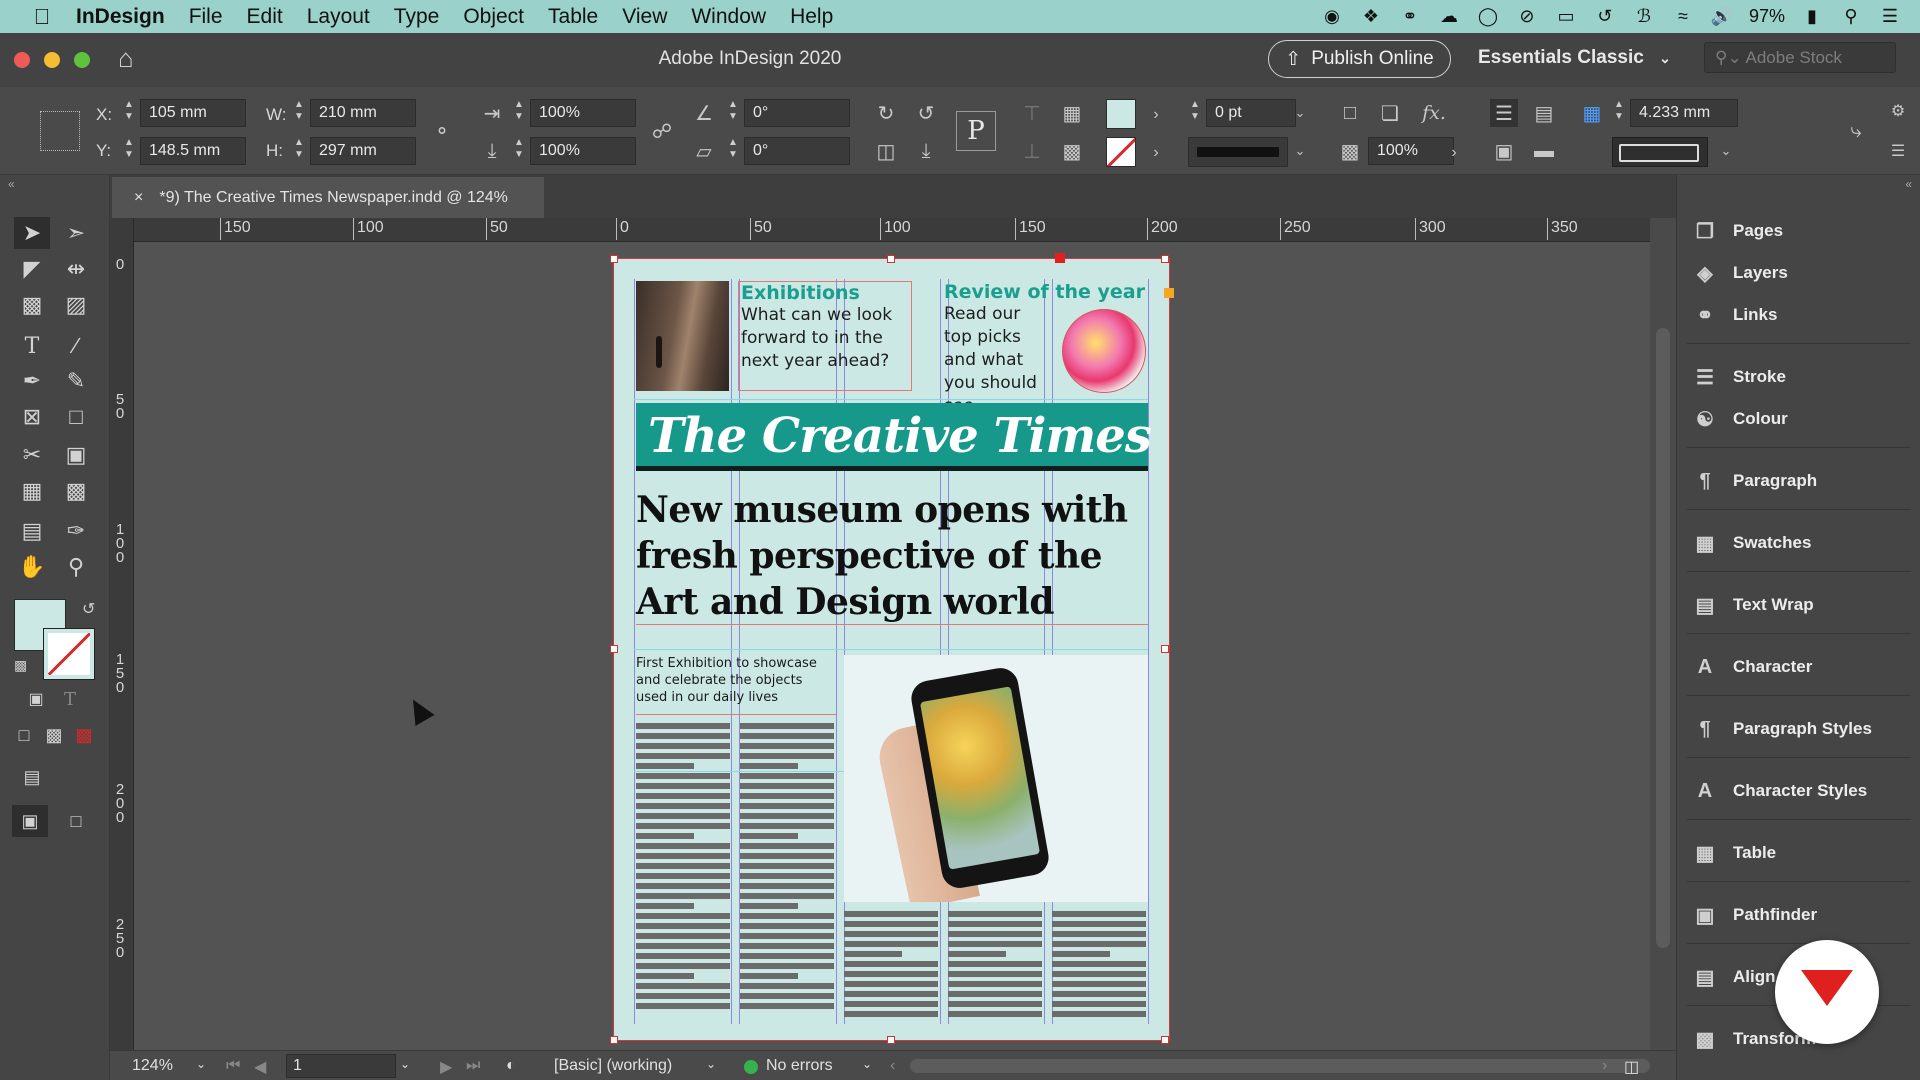  What do you see at coordinates (1121, 152) in the screenshot?
I see `stroke-swatch` at bounding box center [1121, 152].